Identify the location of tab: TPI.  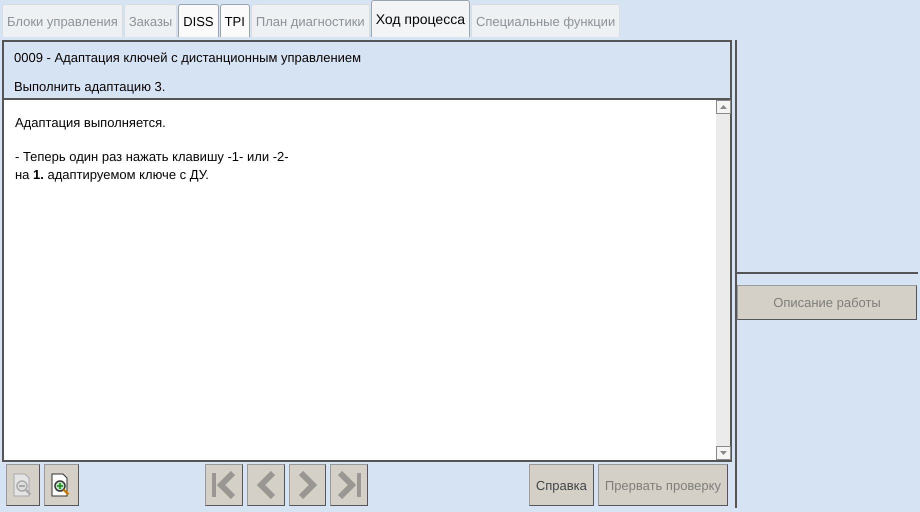
(235, 20).